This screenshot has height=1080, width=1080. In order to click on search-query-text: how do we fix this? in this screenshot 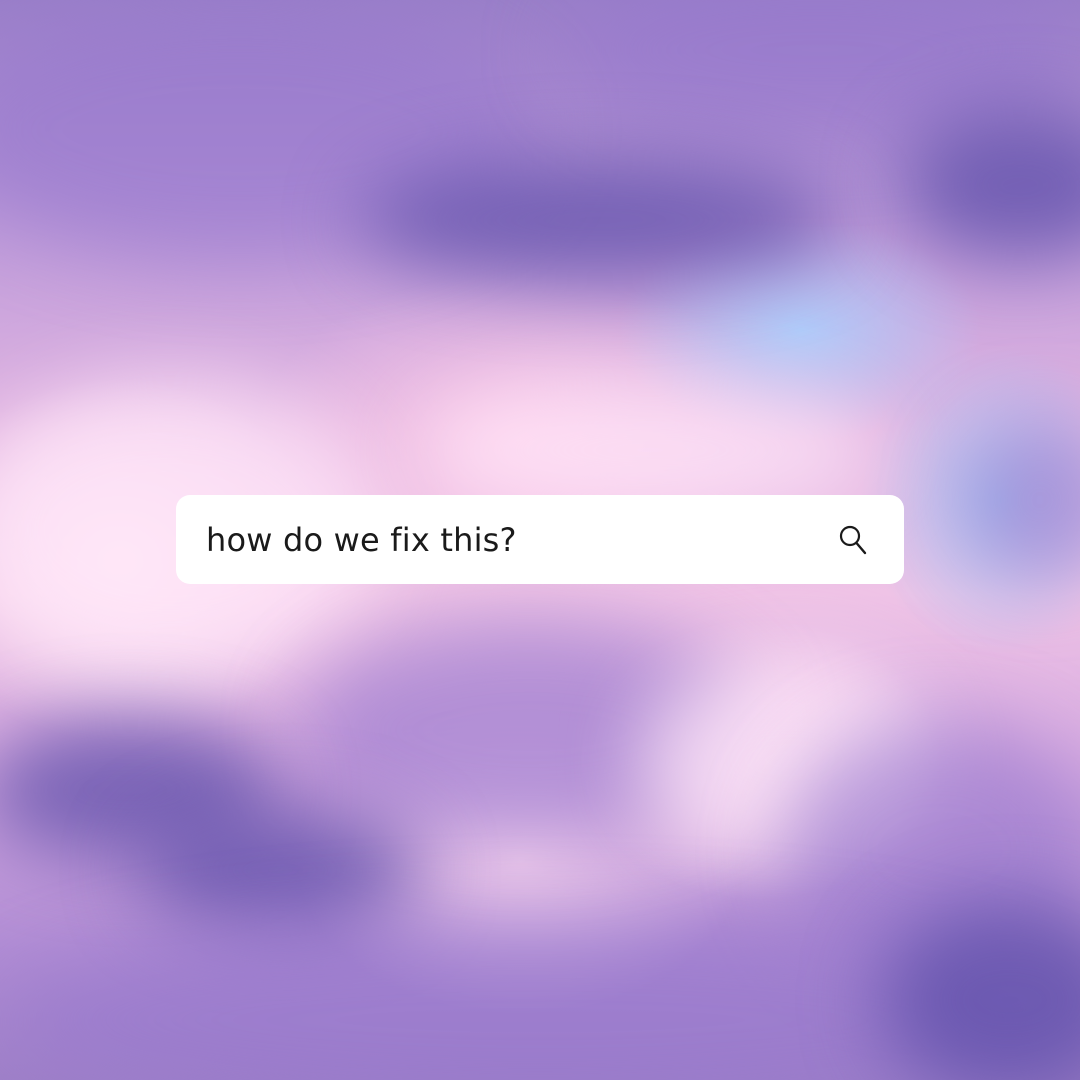, I will do `click(521, 540)`.